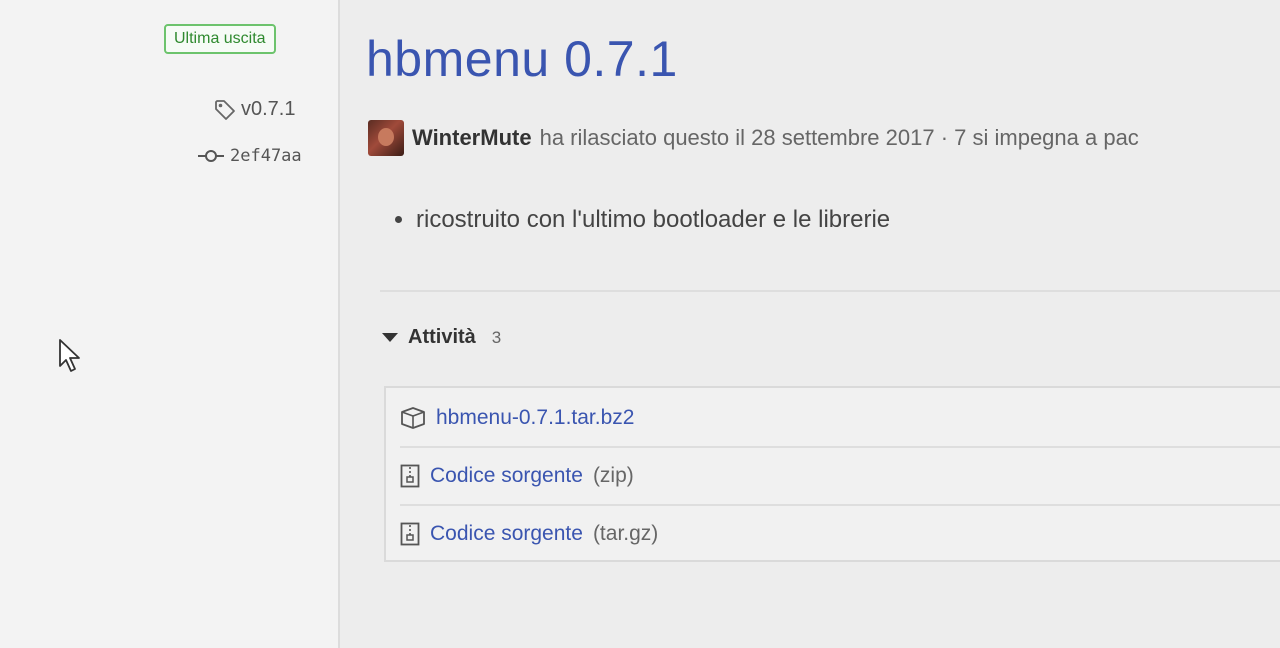 This screenshot has width=1280, height=648. I want to click on package-icon, so click(413, 418).